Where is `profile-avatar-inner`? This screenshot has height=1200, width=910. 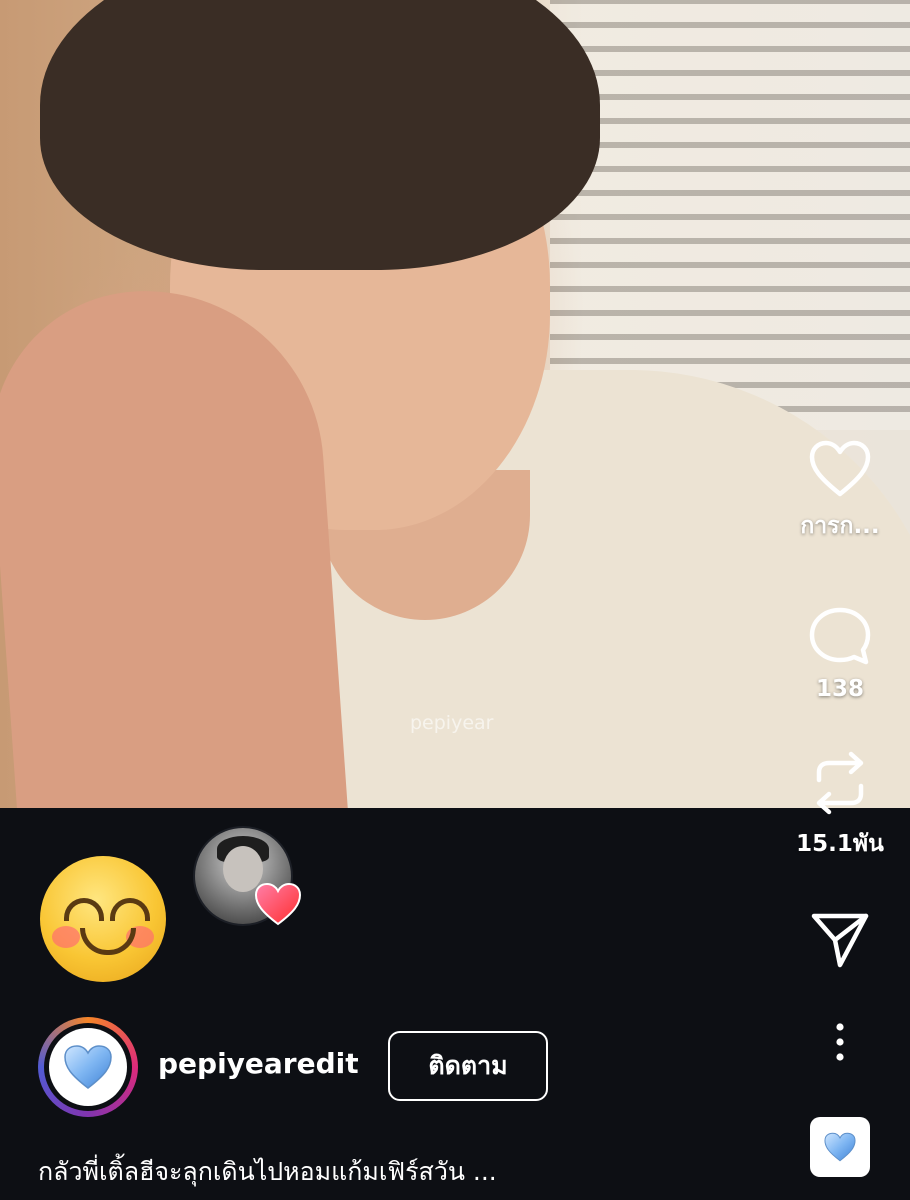
profile-avatar-inner is located at coordinates (88, 1067).